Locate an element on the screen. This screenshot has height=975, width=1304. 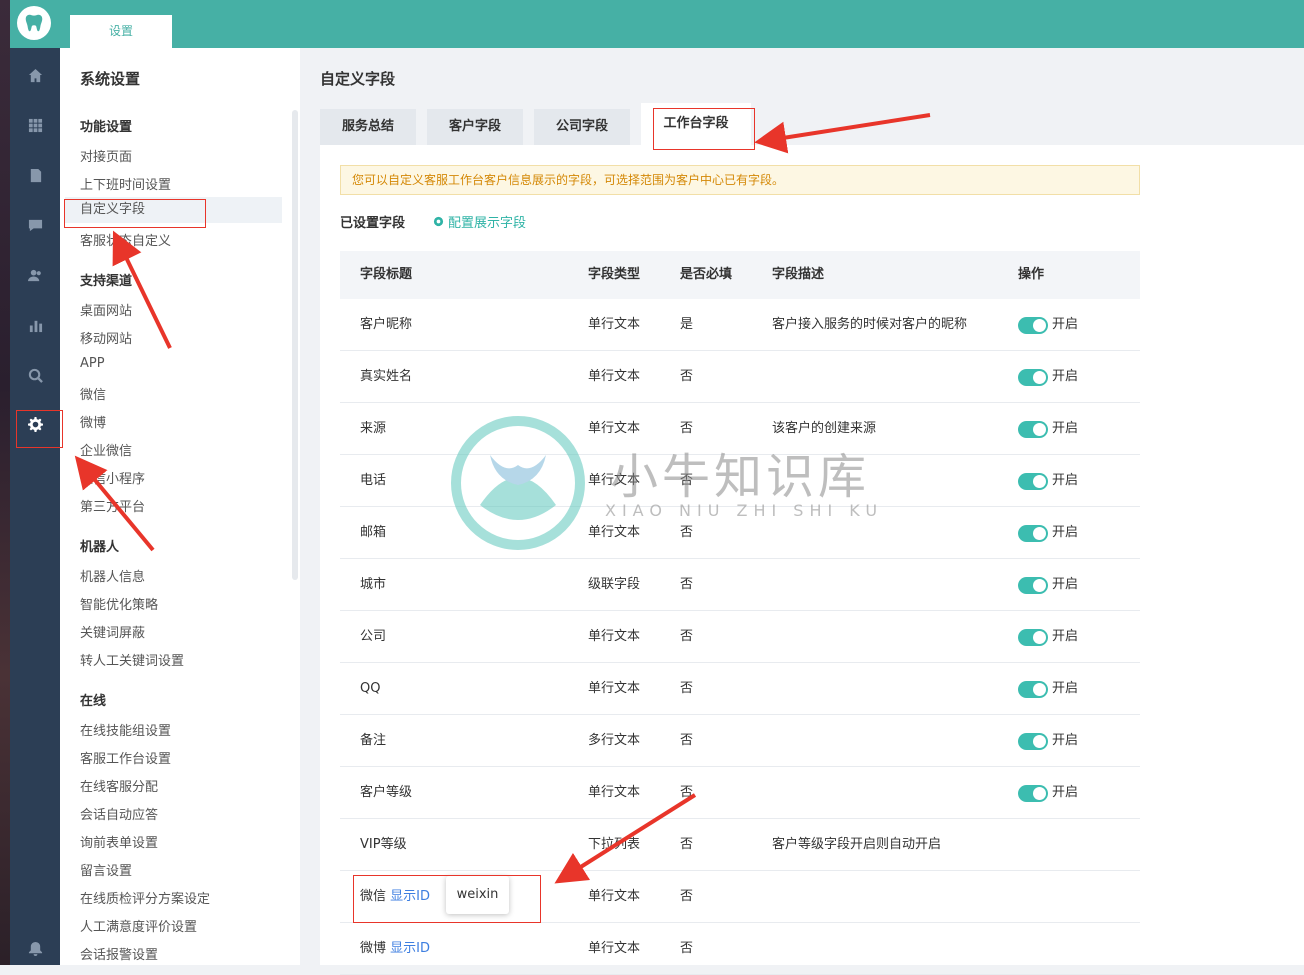
tab-settings: 设置 is located at coordinates (121, 31).